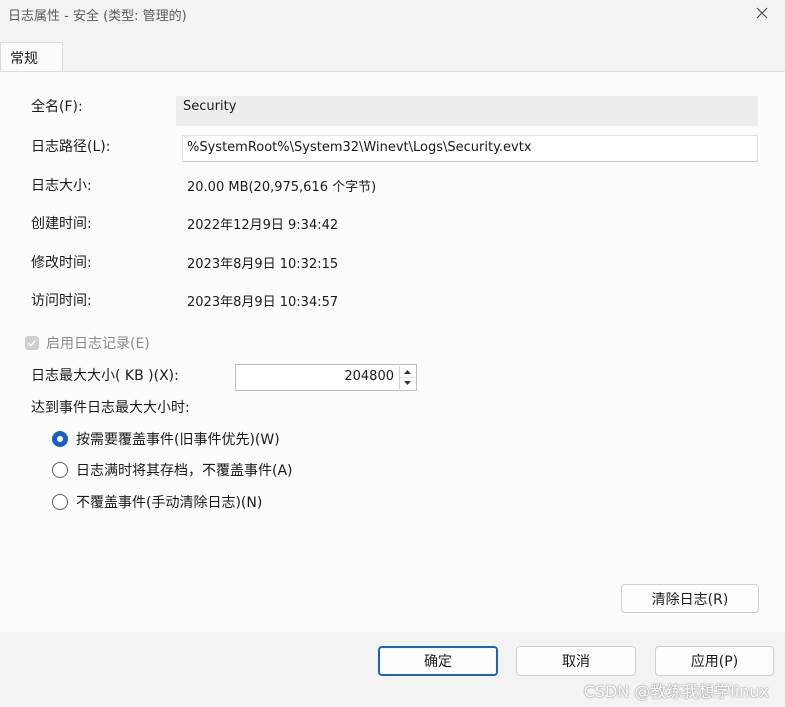  I want to click on clear-log-button: 清除日志(R), so click(690, 598).